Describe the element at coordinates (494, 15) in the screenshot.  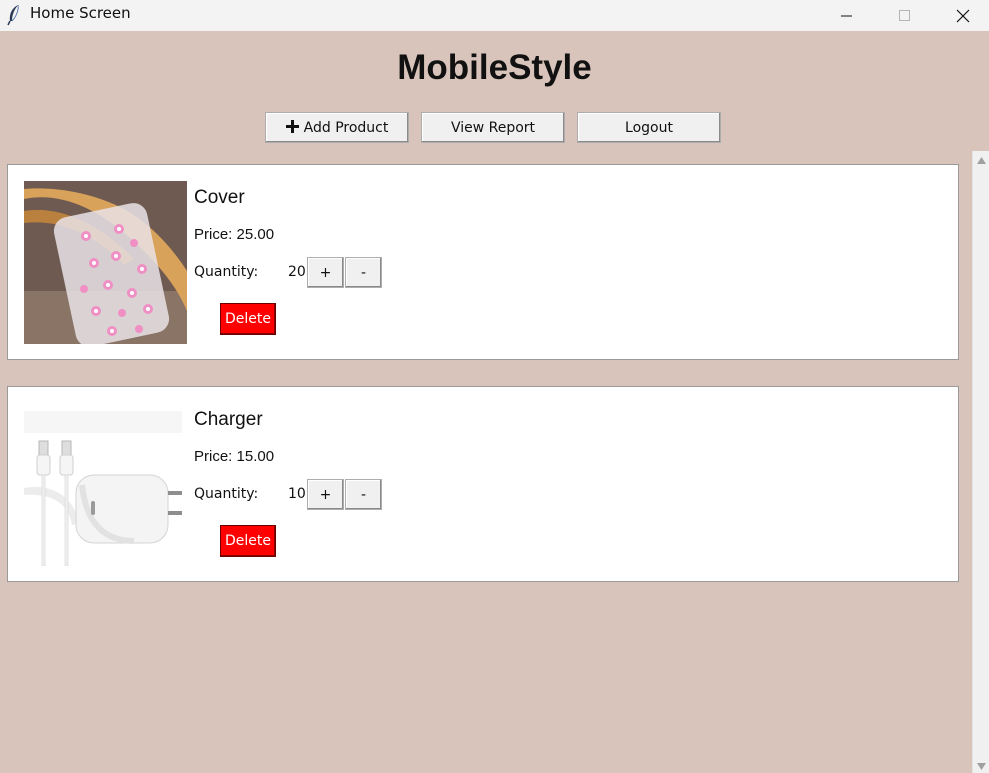
I see `title-bar: Home Screen` at that location.